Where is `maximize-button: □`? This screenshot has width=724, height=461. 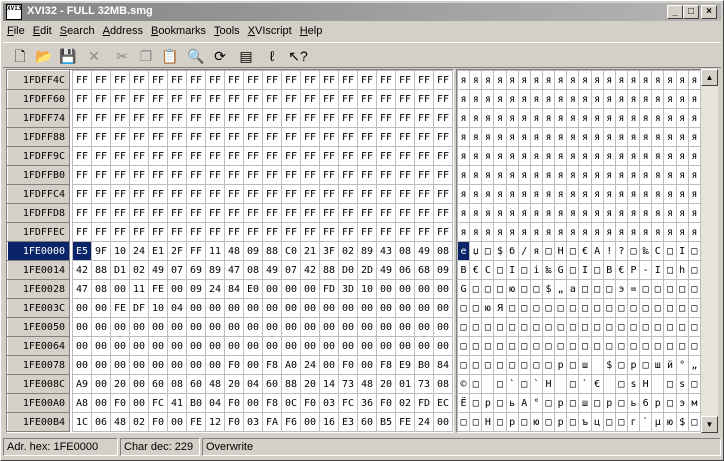
maximize-button: □ is located at coordinates (691, 12).